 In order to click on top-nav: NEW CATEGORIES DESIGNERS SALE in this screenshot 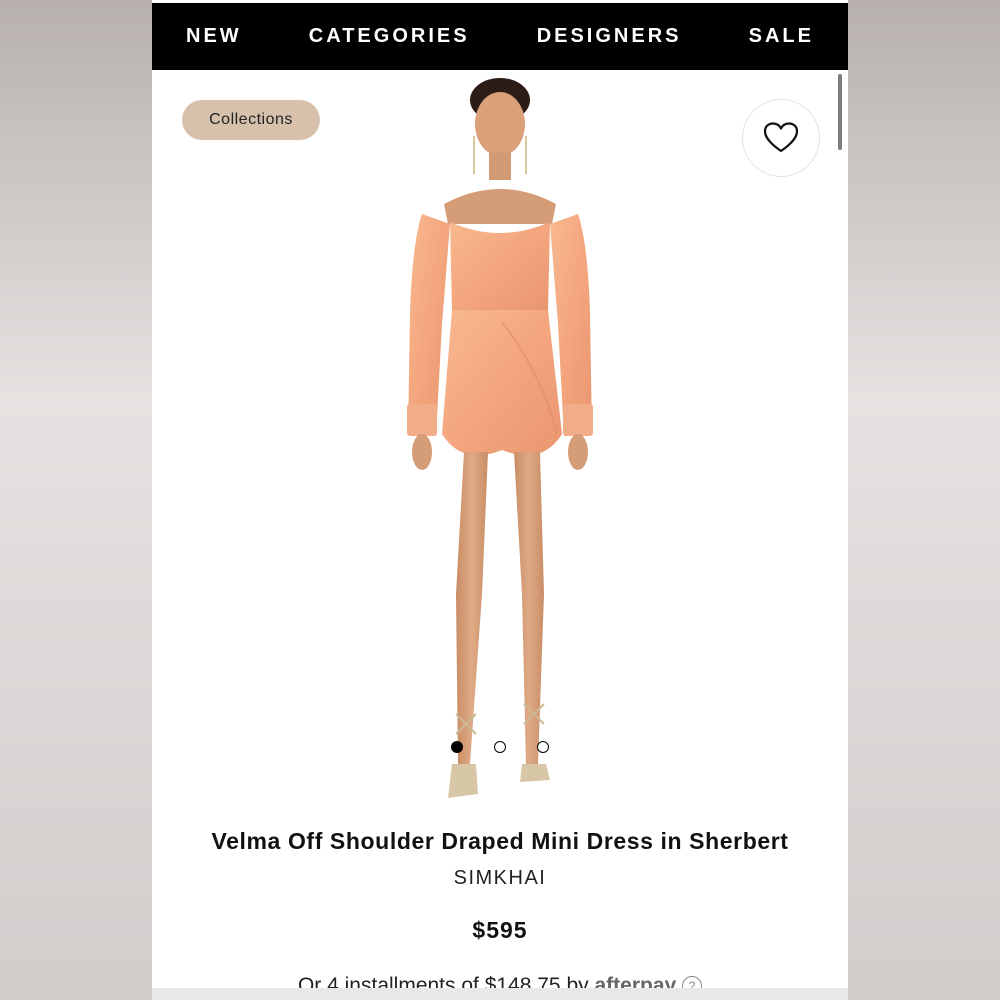, I will do `click(500, 36)`.